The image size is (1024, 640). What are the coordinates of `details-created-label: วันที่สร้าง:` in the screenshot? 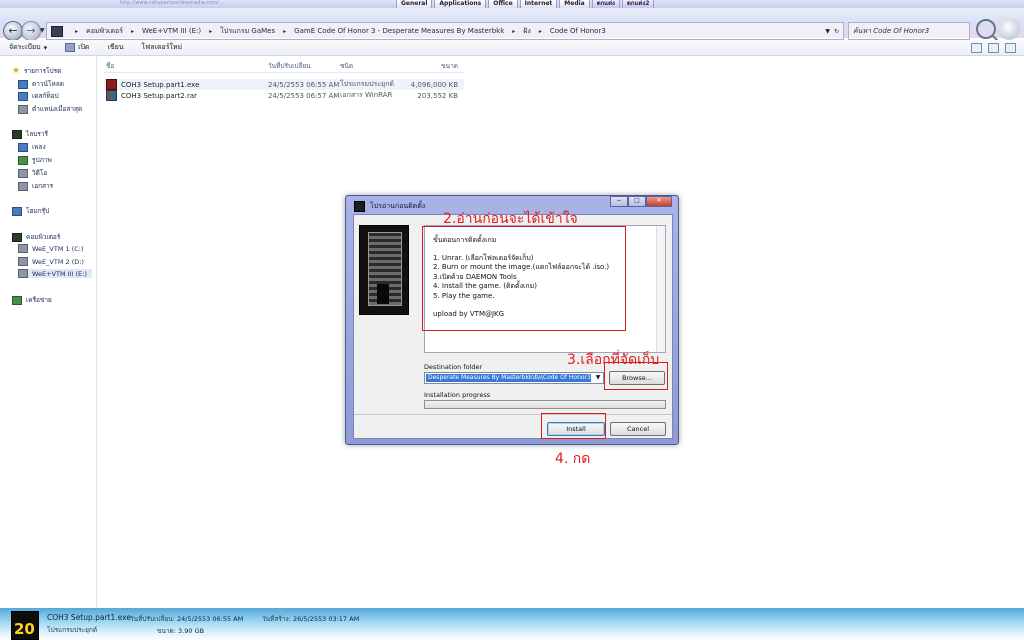 It's located at (276, 619).